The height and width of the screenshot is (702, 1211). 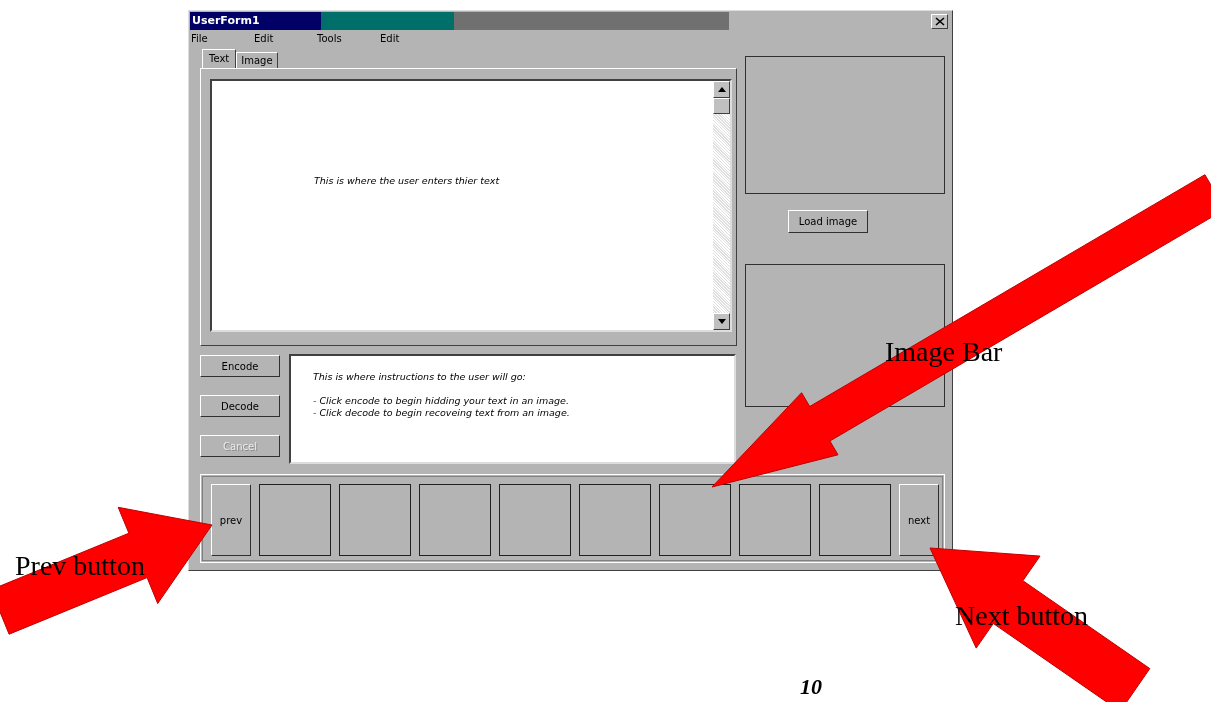 I want to click on instruction-text: This is where instructions to the user will go:, so click(x=420, y=377).